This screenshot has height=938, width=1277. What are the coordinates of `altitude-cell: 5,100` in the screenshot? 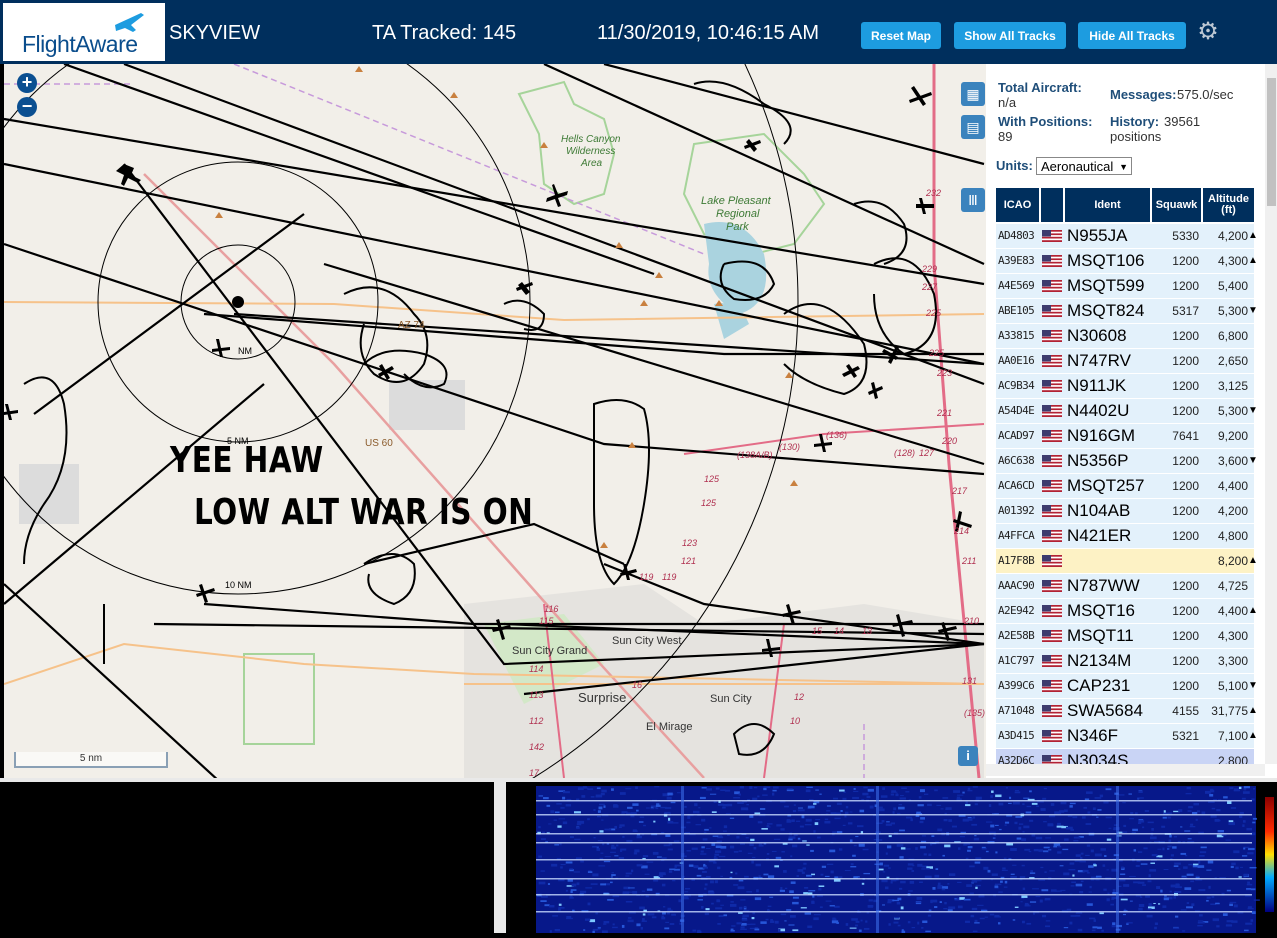 It's located at (1232, 686).